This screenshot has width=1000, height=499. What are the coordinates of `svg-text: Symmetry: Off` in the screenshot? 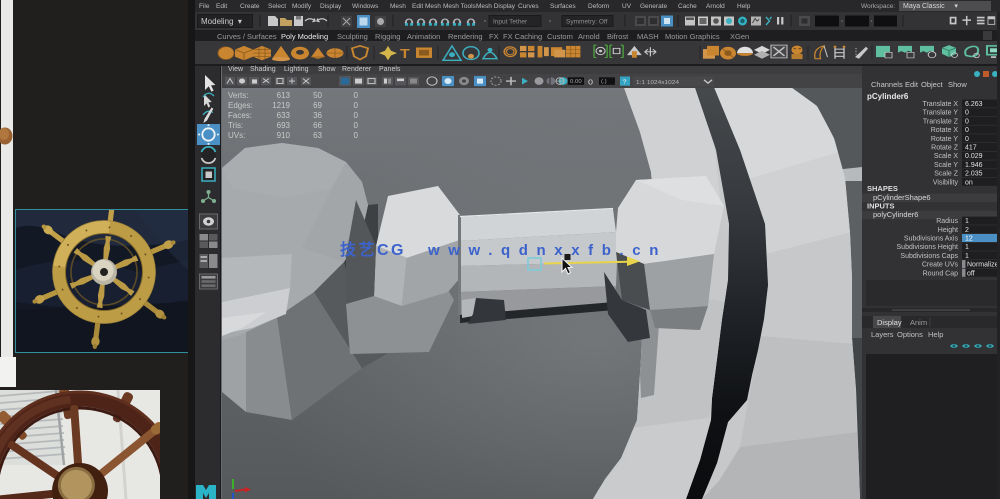 It's located at (587, 22).